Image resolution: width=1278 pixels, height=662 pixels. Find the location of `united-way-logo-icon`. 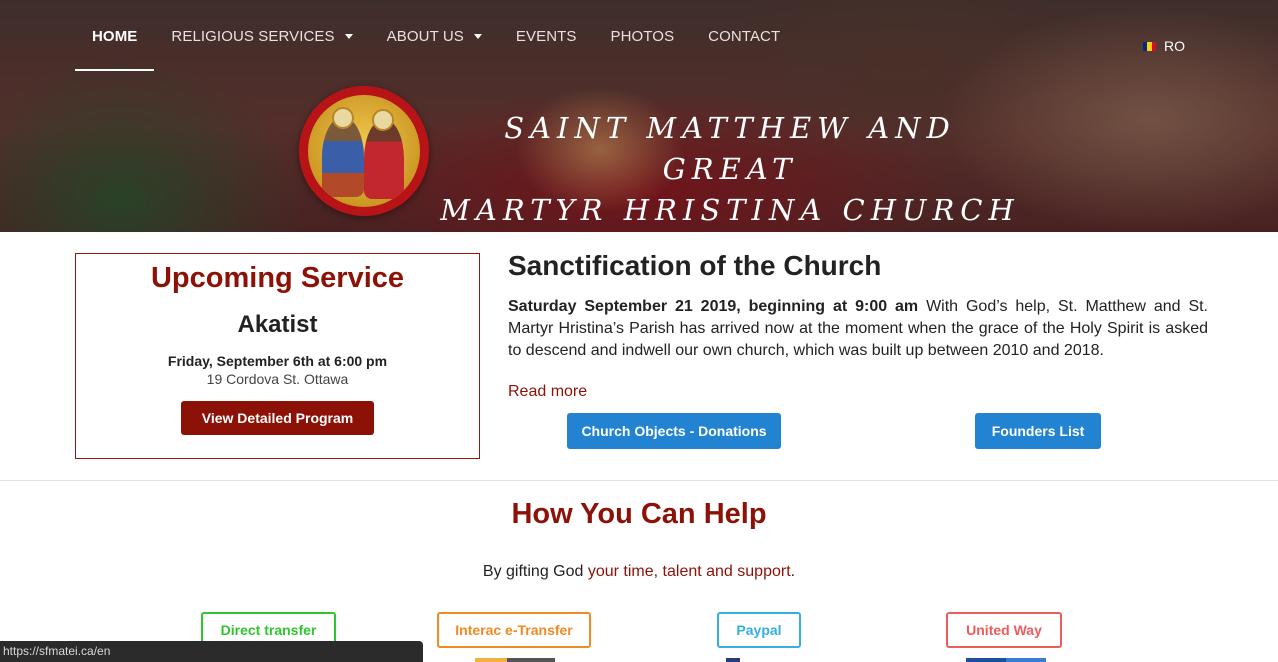

united-way-logo-icon is located at coordinates (1006, 660).